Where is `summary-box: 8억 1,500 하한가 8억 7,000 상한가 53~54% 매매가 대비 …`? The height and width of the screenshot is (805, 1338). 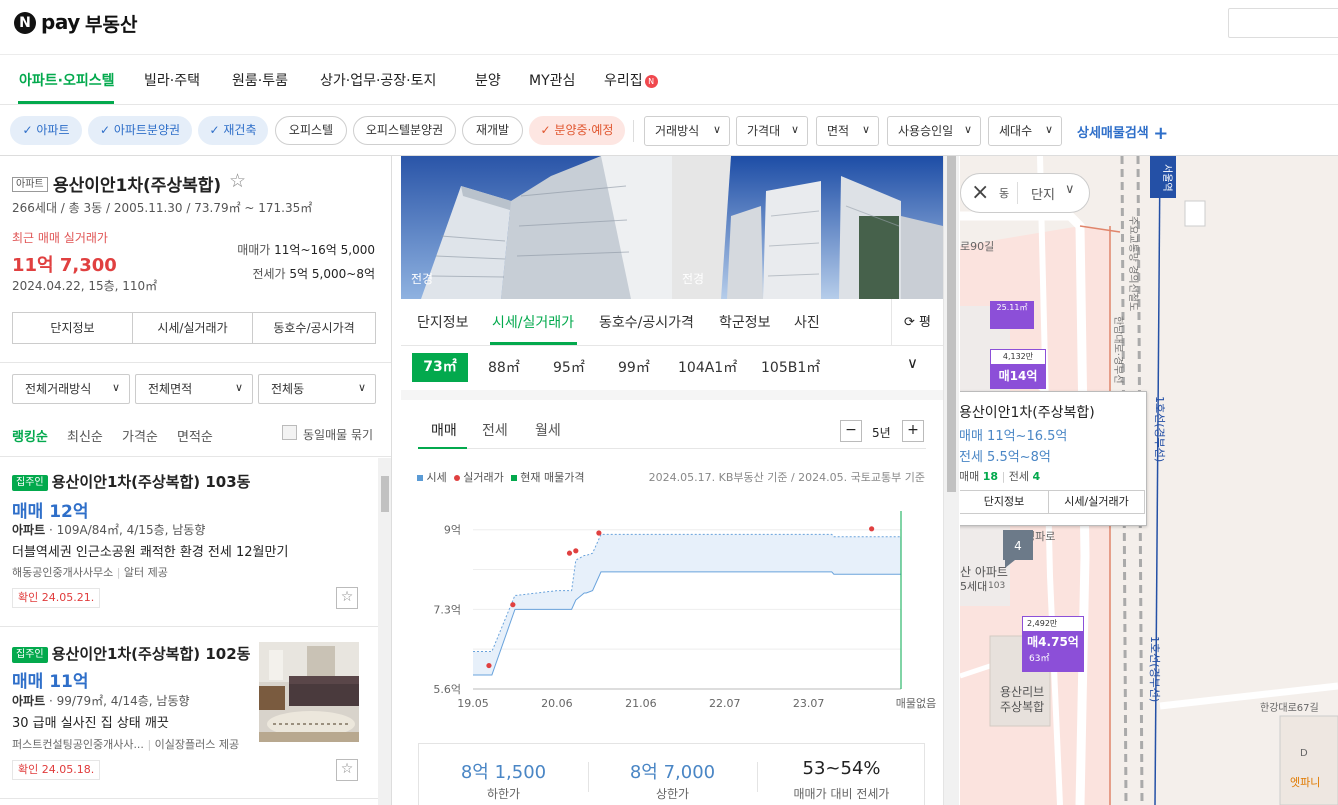
summary-box: 8억 1,500 하한가 8억 7,000 상한가 53~54% 매매가 대비 … is located at coordinates (671, 774).